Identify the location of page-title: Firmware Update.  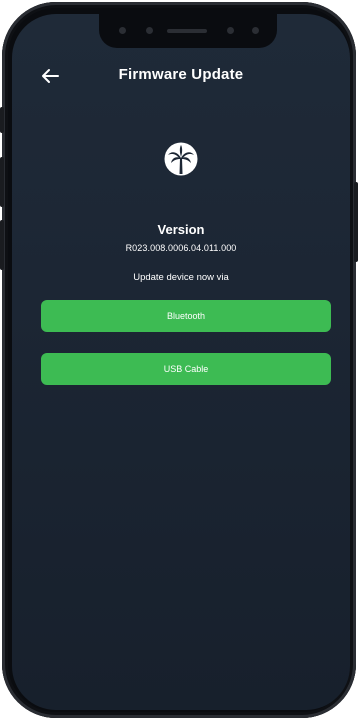
(181, 74).